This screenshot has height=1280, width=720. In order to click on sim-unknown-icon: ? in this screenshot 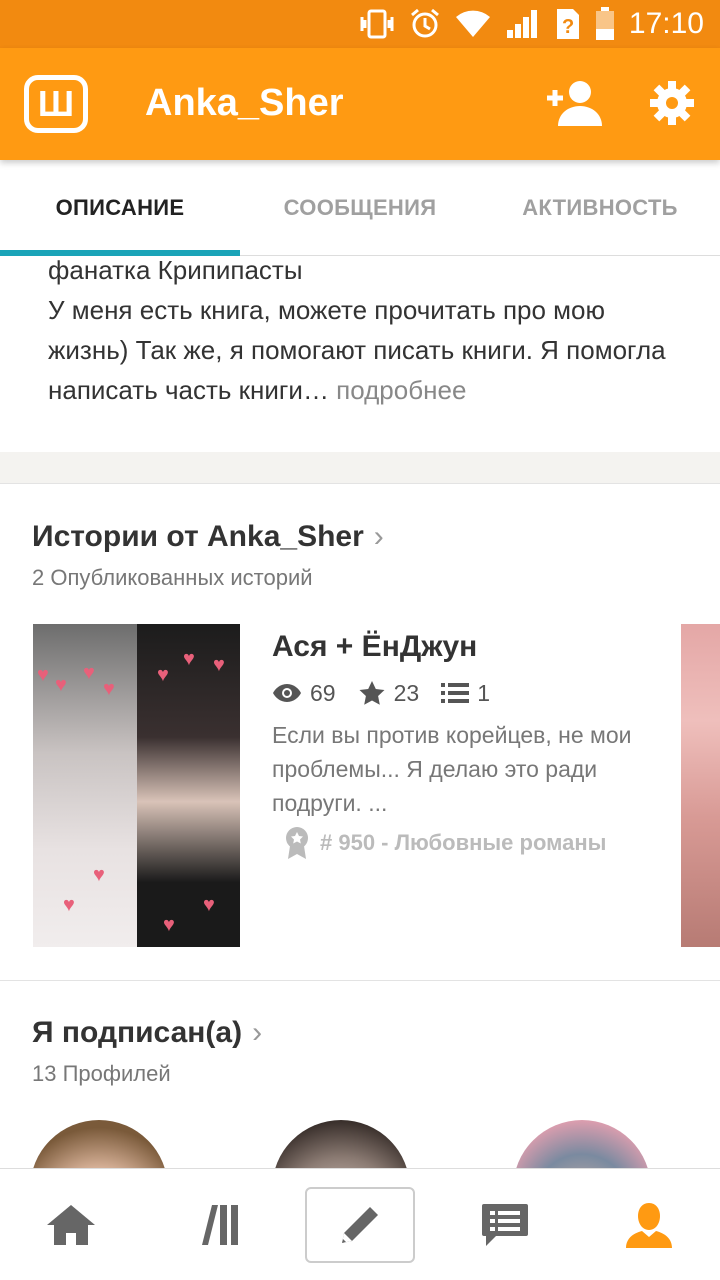, I will do `click(567, 24)`.